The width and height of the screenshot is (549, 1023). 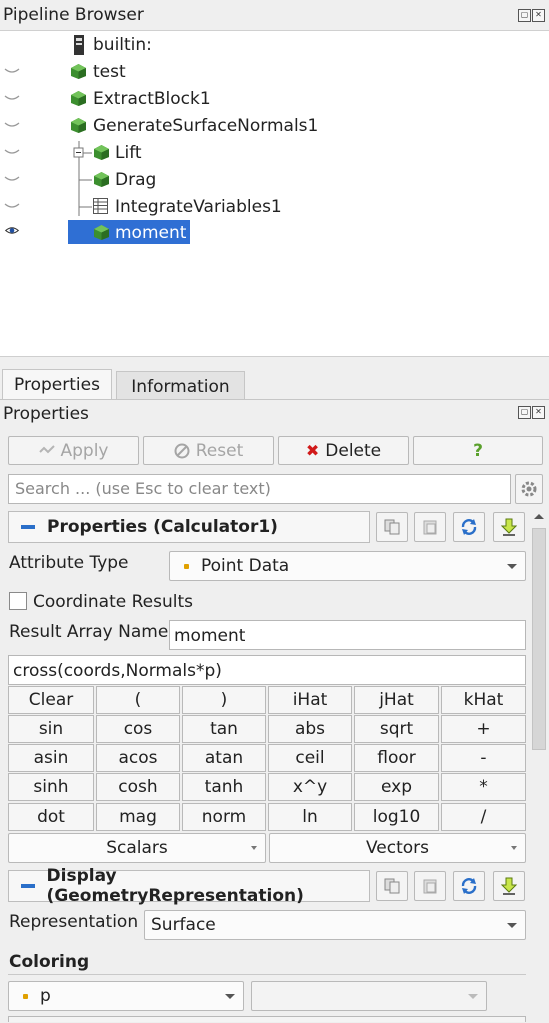 What do you see at coordinates (224, 700) in the screenshot?
I see `calc-button: )` at bounding box center [224, 700].